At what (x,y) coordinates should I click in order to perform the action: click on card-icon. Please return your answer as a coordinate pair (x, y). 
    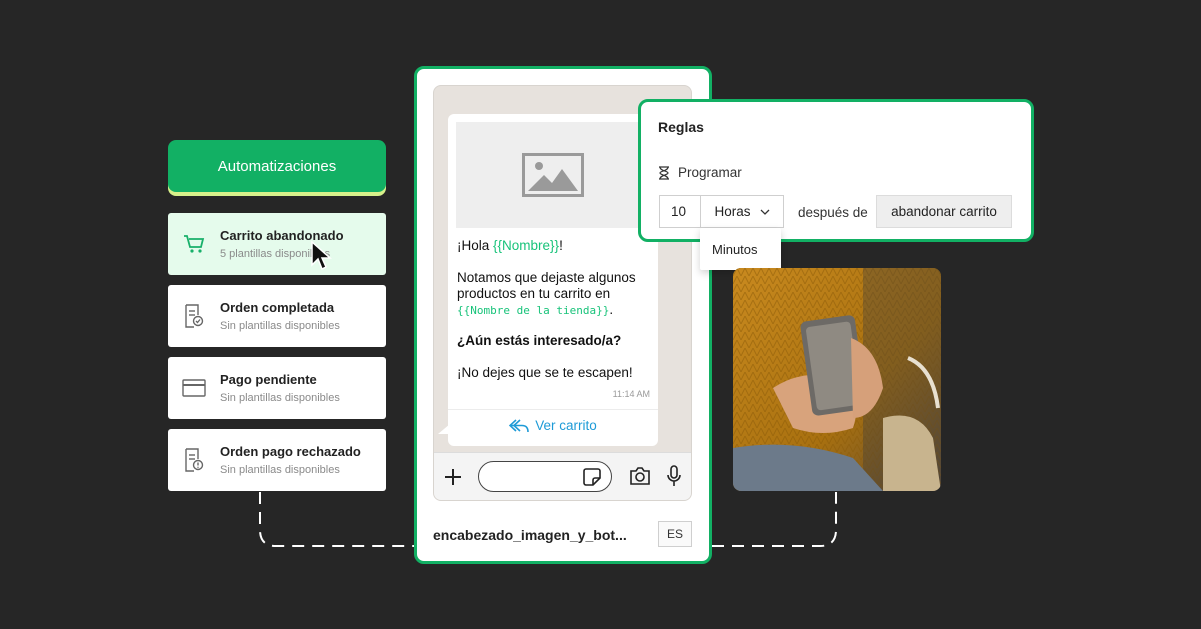
    Looking at the image, I should click on (194, 388).